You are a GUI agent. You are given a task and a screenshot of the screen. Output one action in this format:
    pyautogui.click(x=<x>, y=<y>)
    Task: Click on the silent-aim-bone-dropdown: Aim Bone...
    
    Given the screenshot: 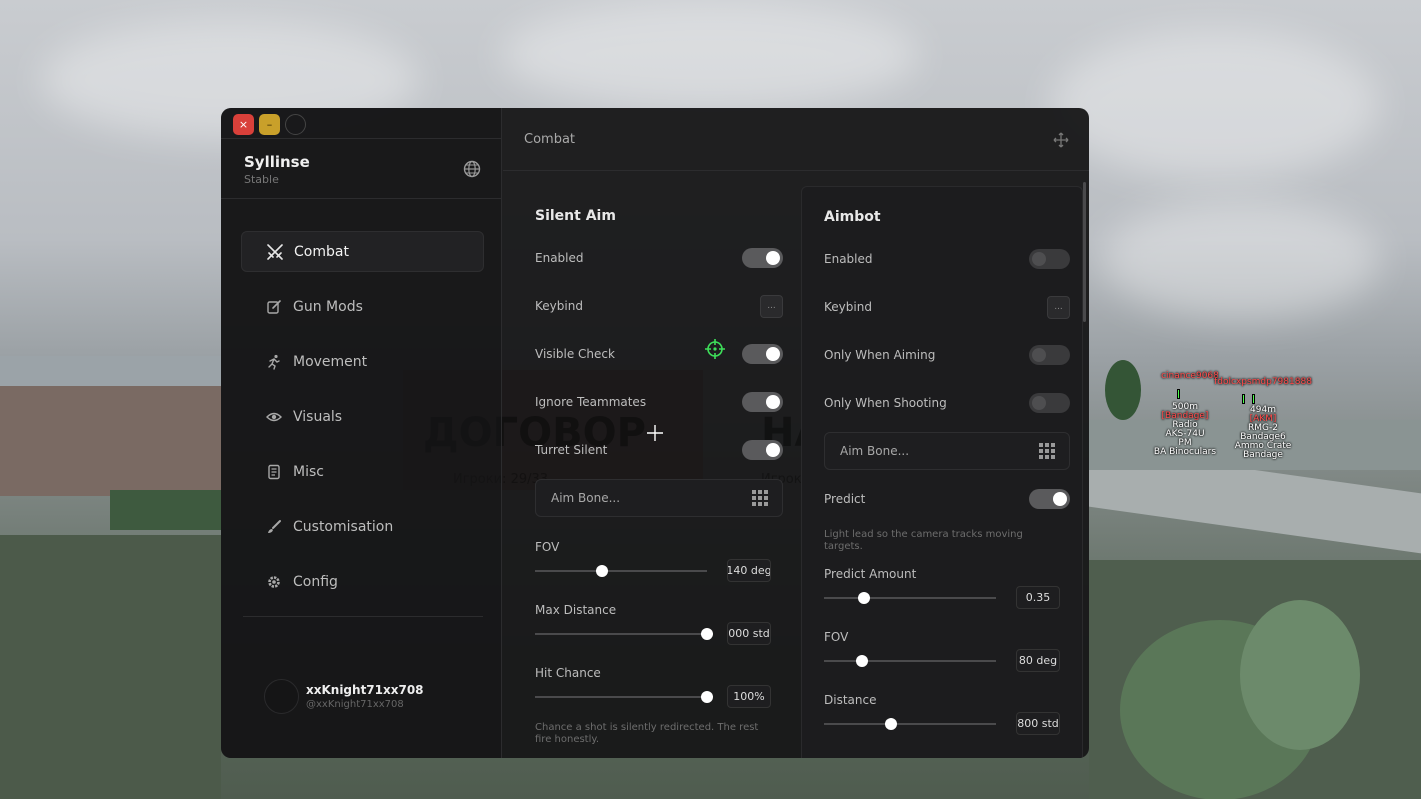 What is the action you would take?
    pyautogui.click(x=659, y=498)
    